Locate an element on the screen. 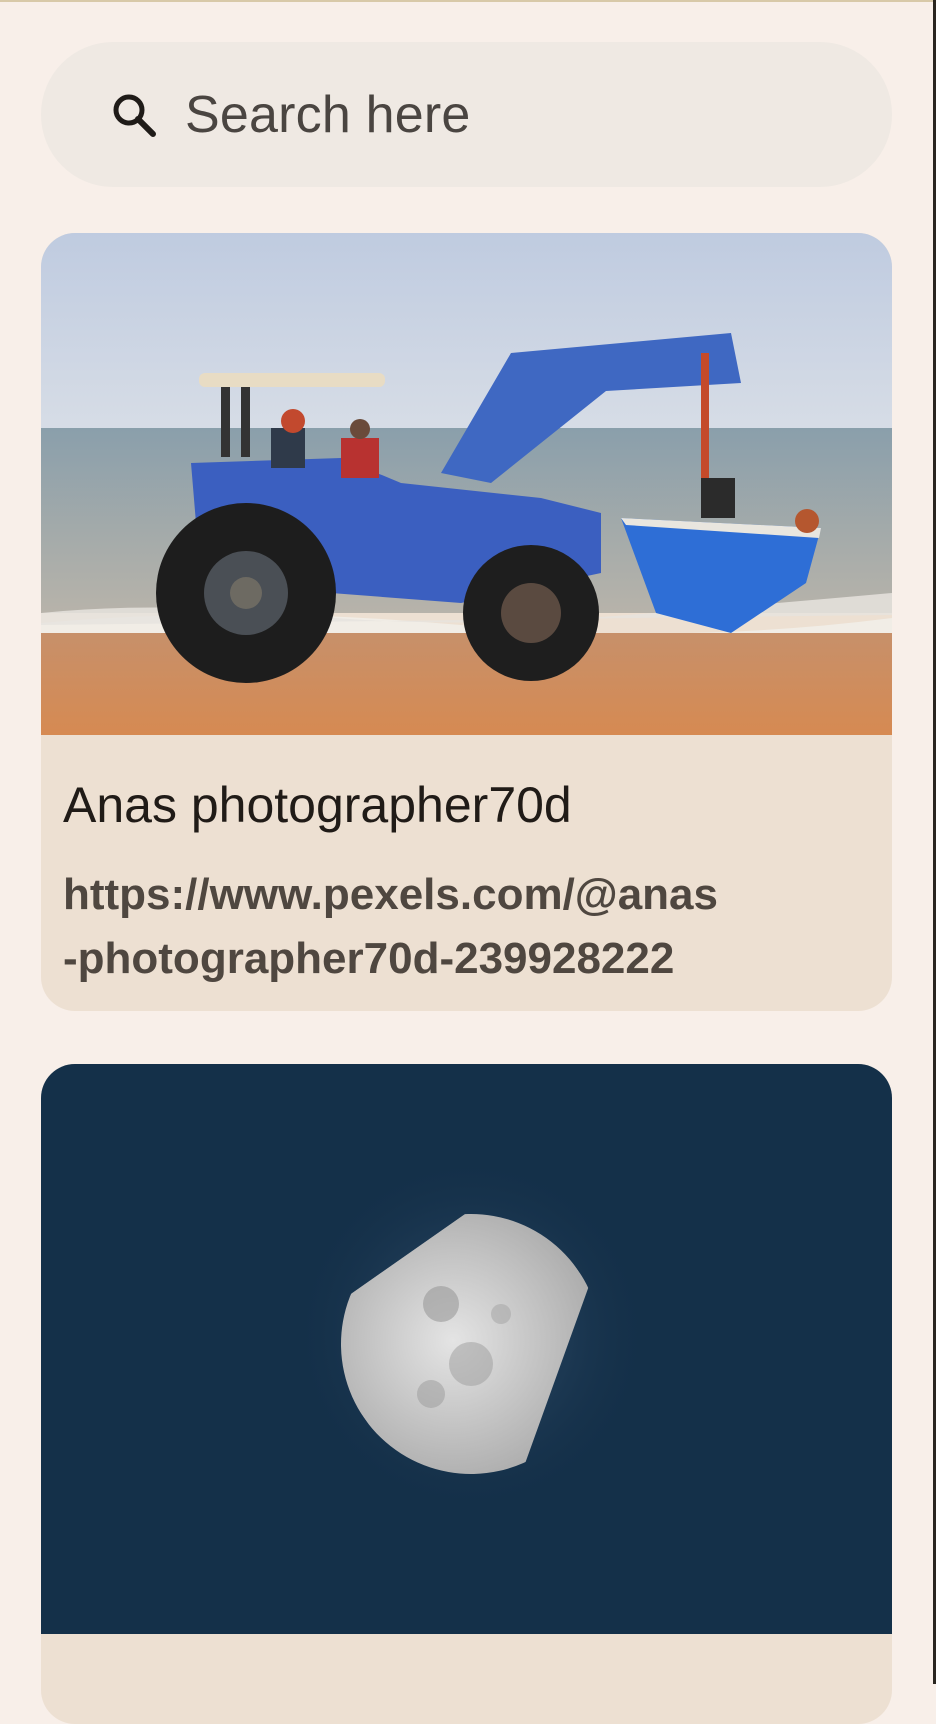 Image resolution: width=936 pixels, height=1724 pixels. search-bar: Search here is located at coordinates (466, 114).